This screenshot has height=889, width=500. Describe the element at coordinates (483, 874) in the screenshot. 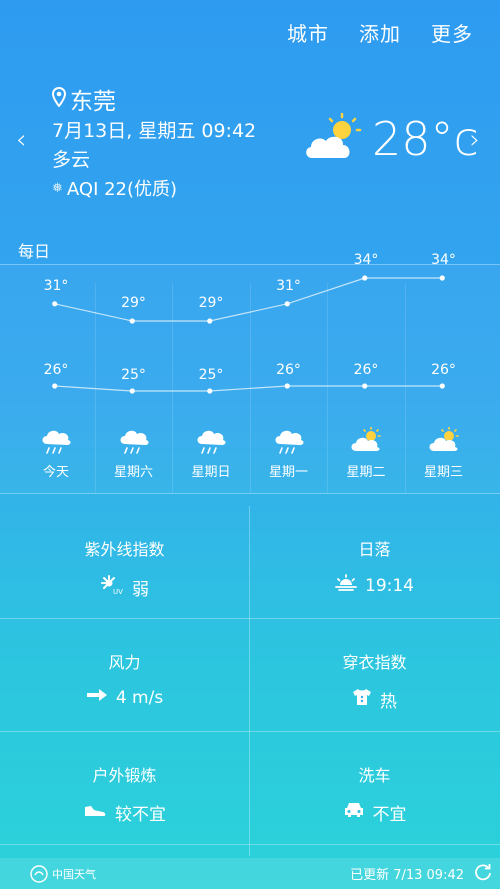

I see `refresh-icon` at that location.